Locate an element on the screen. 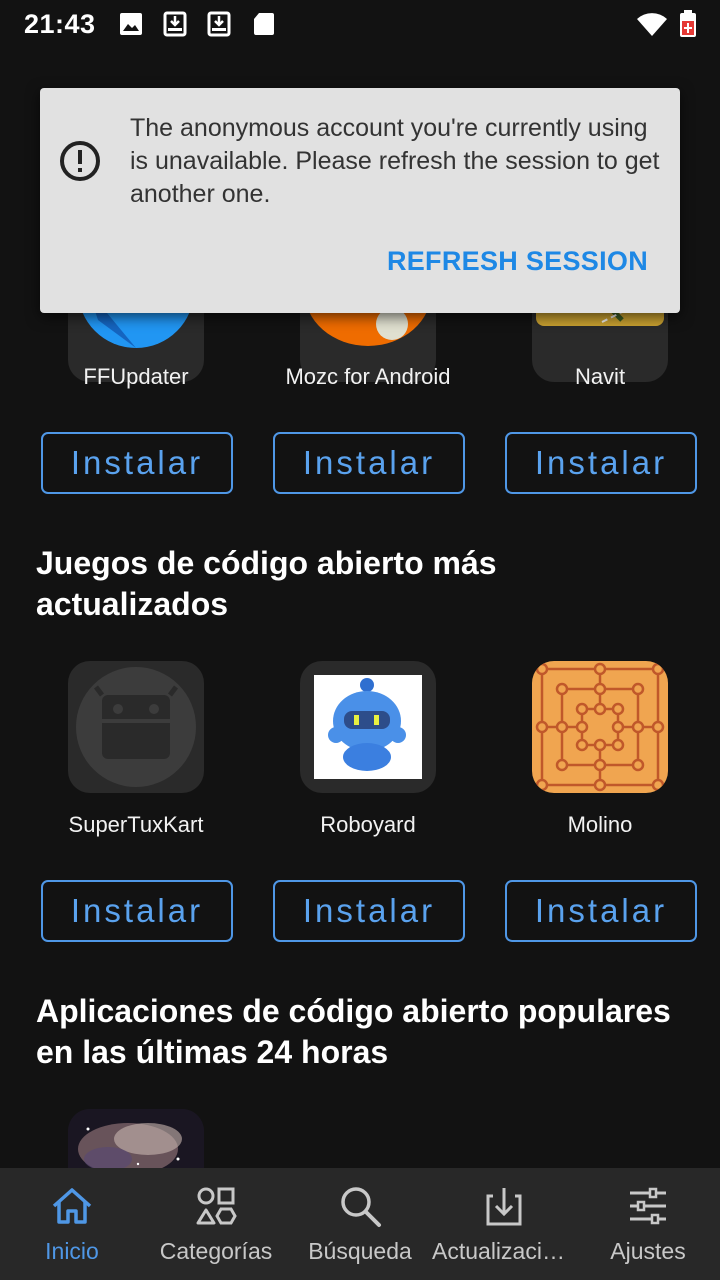  app-name-navit: Navit is located at coordinates (600, 376).